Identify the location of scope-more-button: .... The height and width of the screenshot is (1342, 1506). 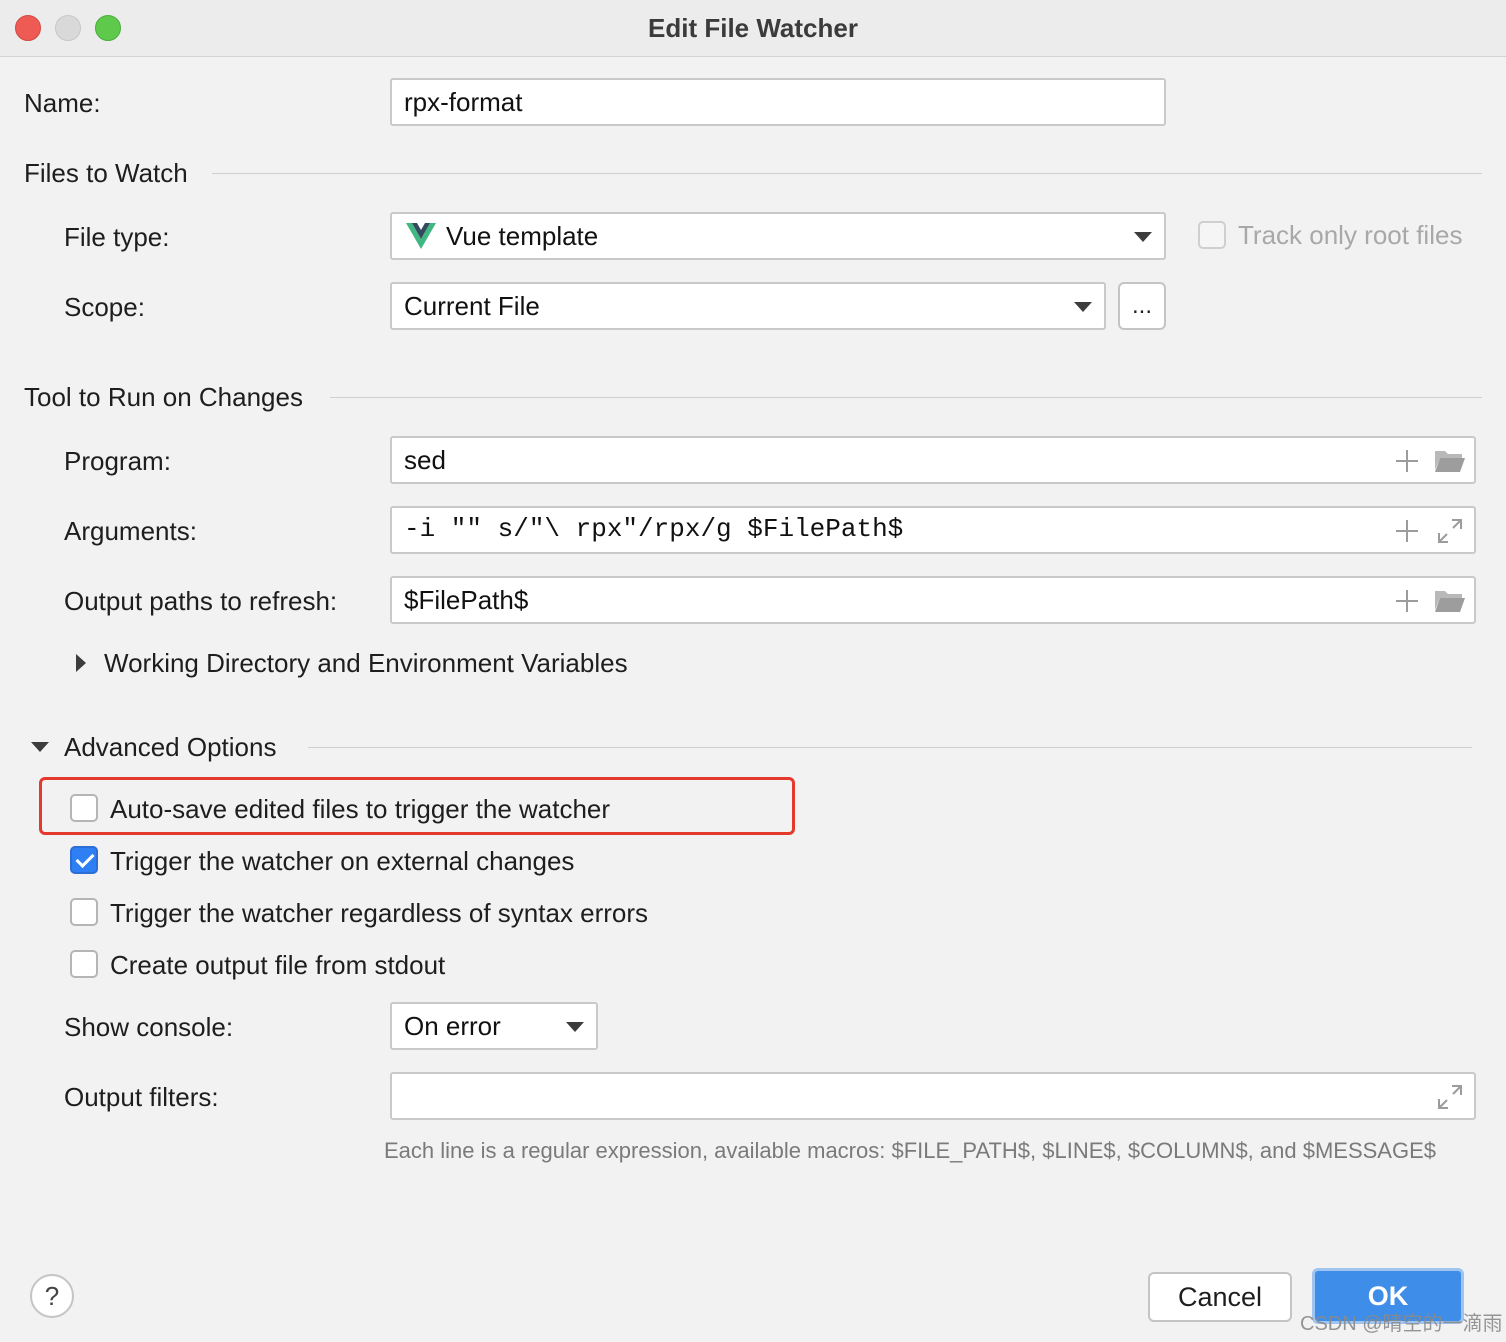
(1142, 306).